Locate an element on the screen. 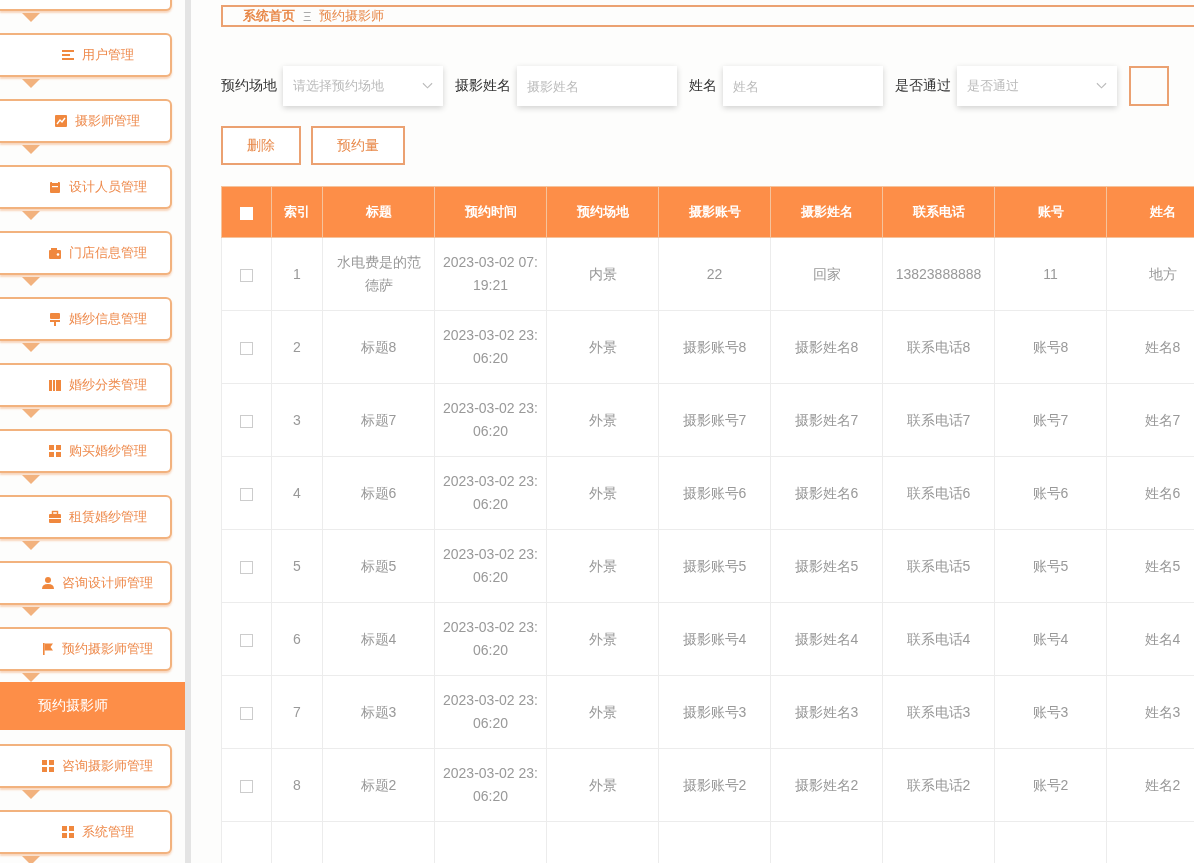 The height and width of the screenshot is (863, 1194). menu-item: 门店信息管理 is located at coordinates (86, 253).